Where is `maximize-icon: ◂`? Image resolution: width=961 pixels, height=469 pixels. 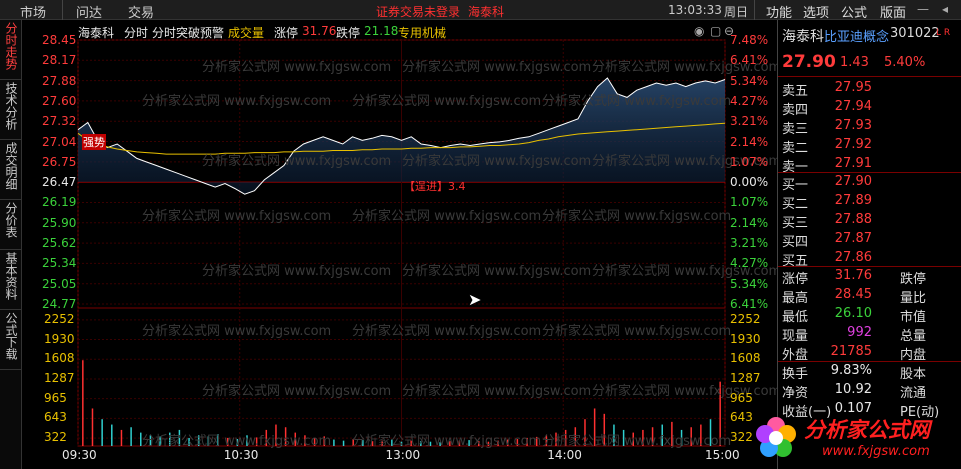
maximize-icon: ◂ is located at coordinates (945, 9).